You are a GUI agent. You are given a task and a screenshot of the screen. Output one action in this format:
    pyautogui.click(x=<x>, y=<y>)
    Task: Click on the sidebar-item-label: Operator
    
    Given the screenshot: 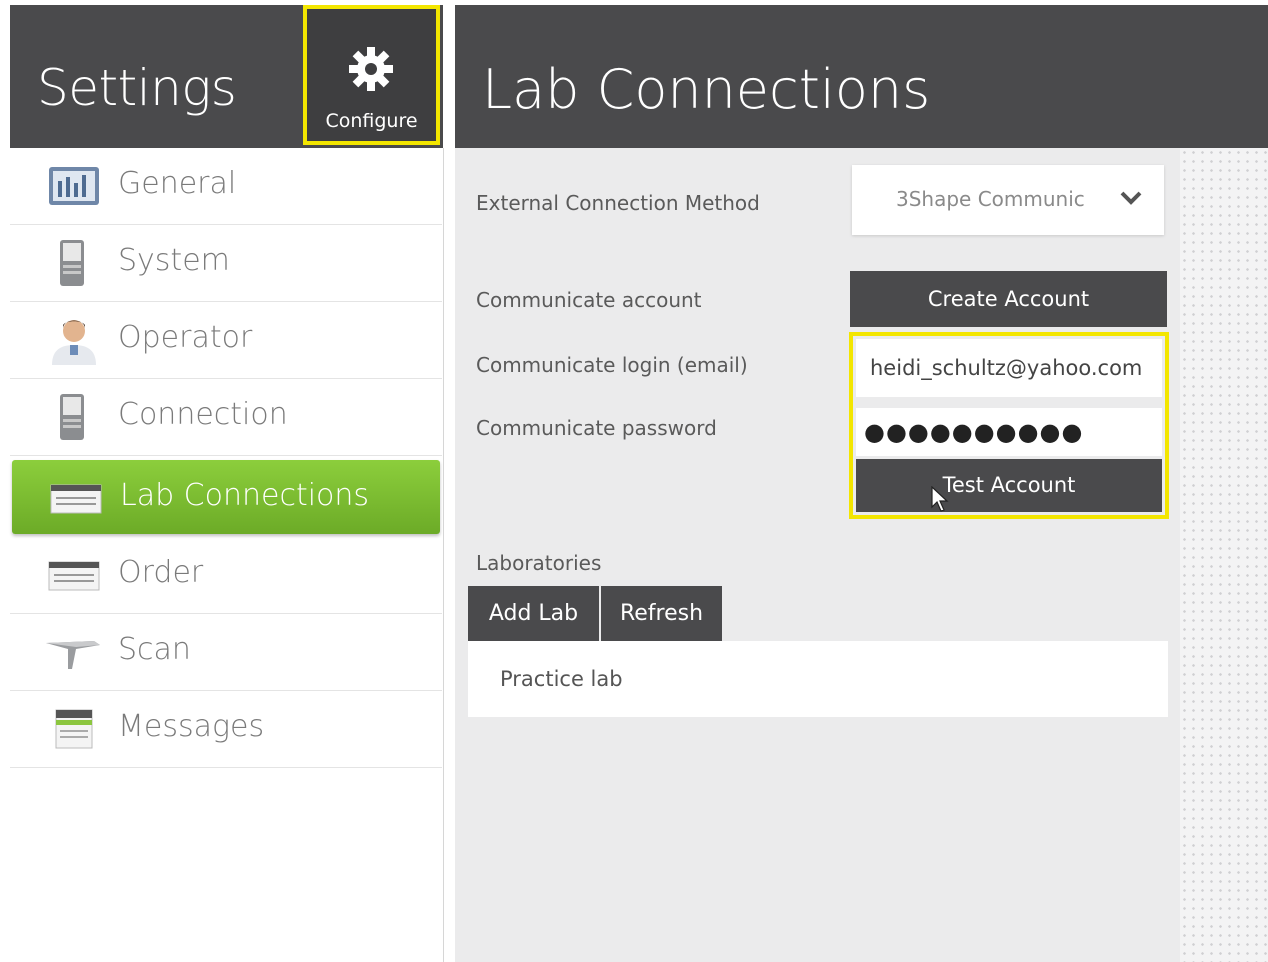 What is the action you would take?
    pyautogui.click(x=185, y=337)
    